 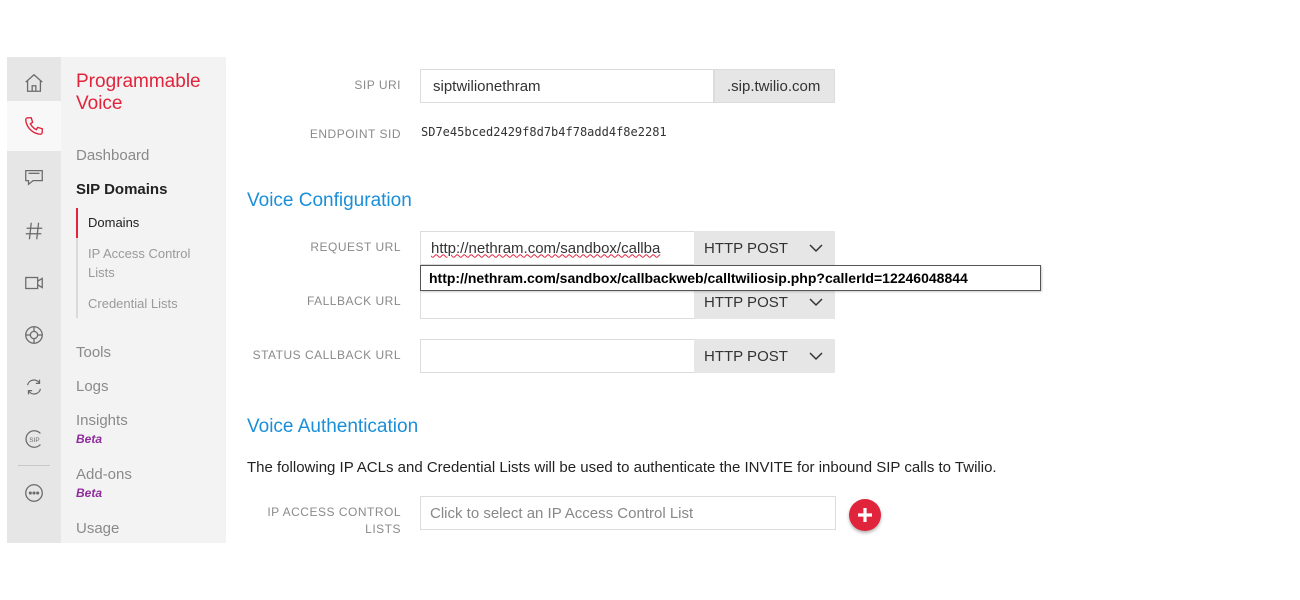 I want to click on nav-domains: Domains, so click(x=150, y=222).